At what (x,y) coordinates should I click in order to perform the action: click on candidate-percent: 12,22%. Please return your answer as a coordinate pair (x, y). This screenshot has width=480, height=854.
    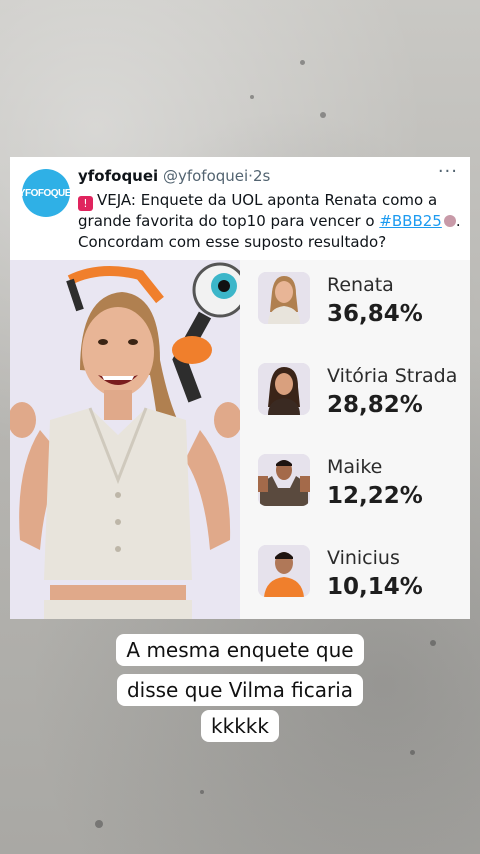
    Looking at the image, I should click on (375, 496).